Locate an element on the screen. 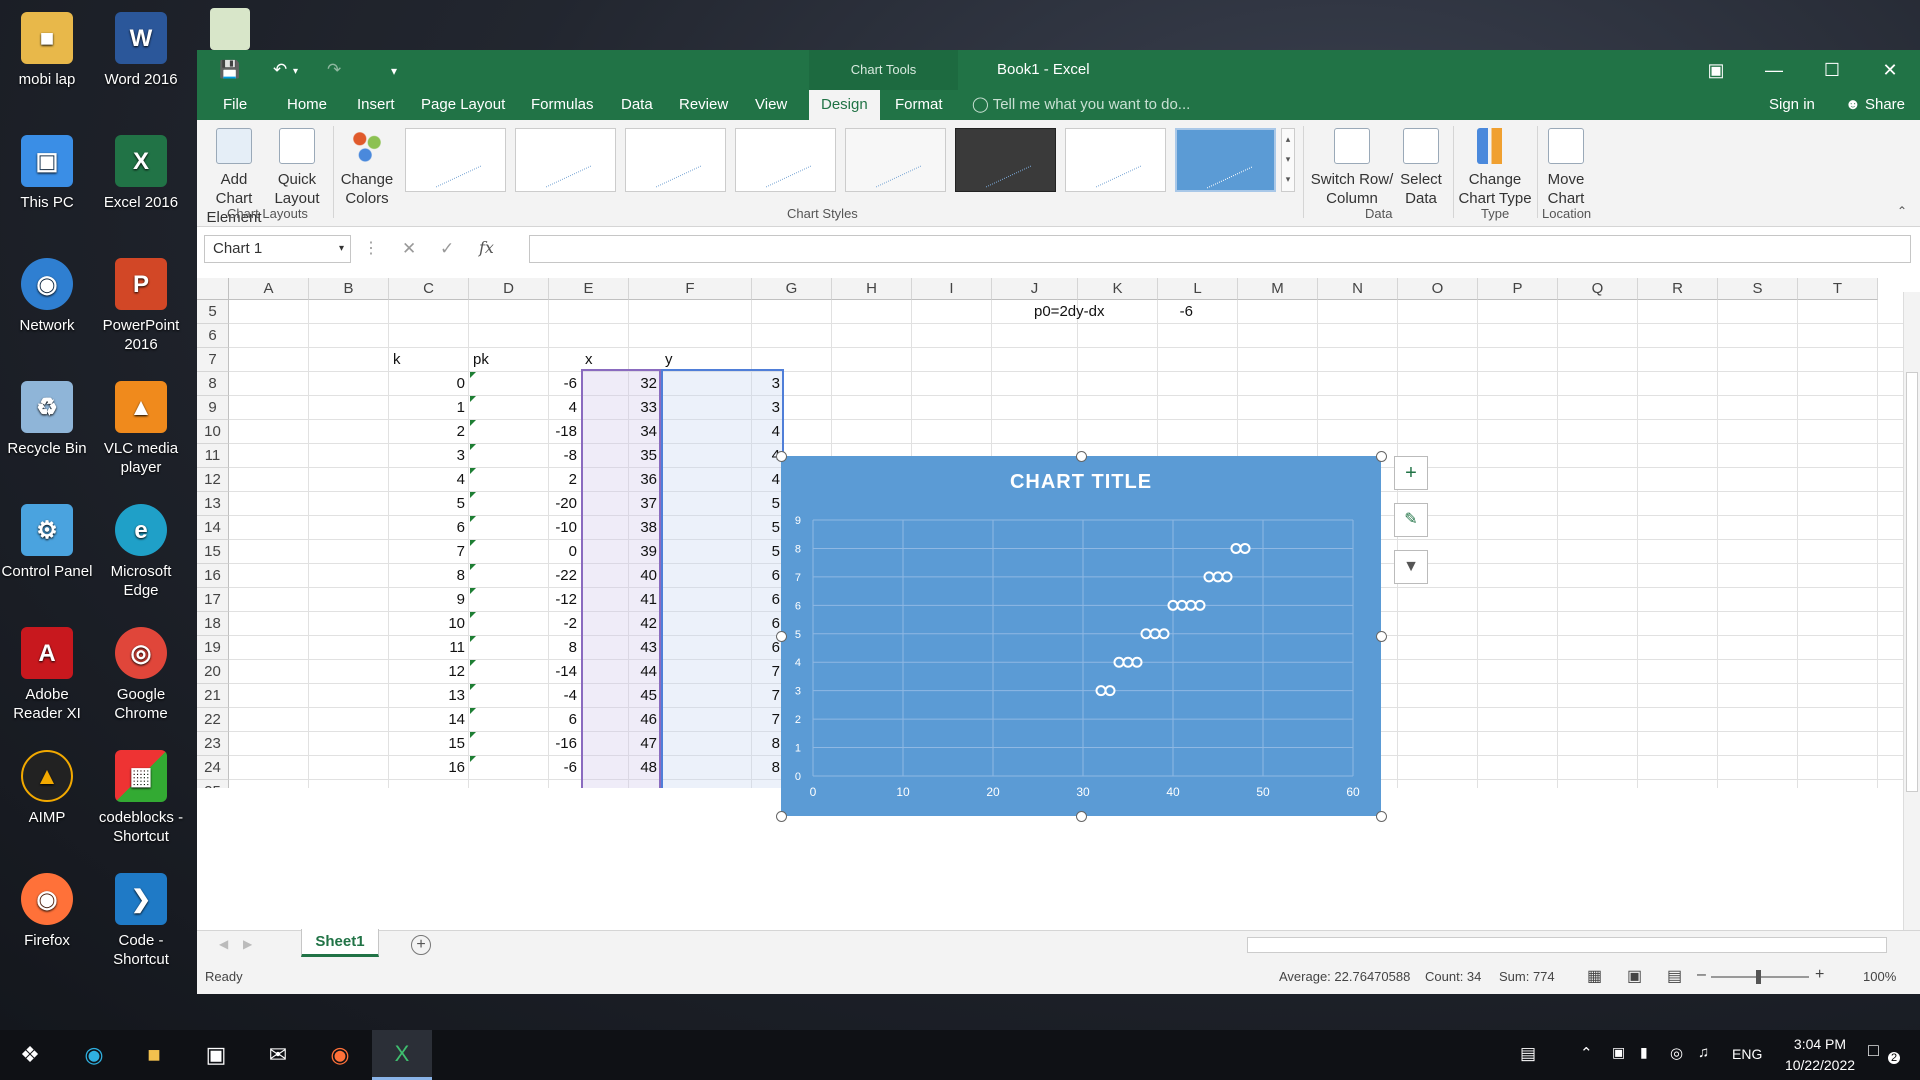 The width and height of the screenshot is (1920, 1080). cell-pk: -4 is located at coordinates (525, 696).